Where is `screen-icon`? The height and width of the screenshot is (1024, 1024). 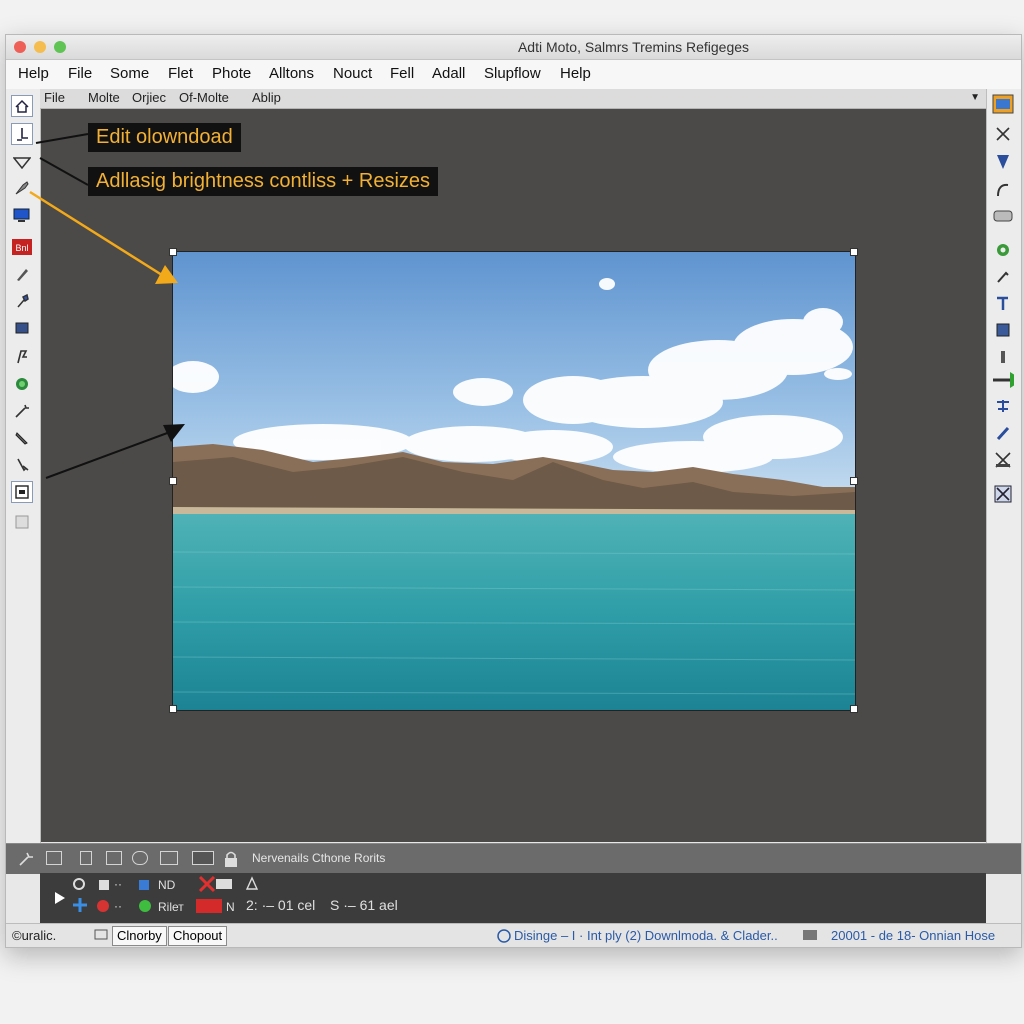
screen-icon is located at coordinates (22, 215).